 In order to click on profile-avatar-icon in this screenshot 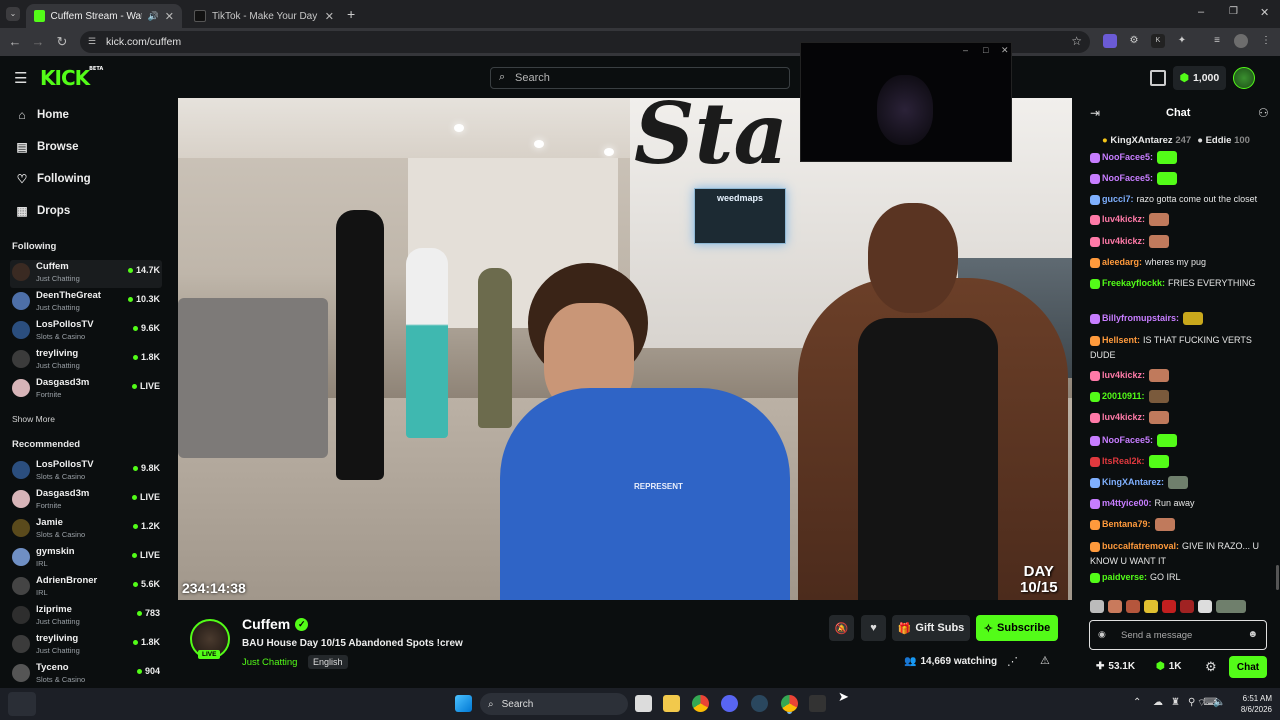, I will do `click(1241, 41)`.